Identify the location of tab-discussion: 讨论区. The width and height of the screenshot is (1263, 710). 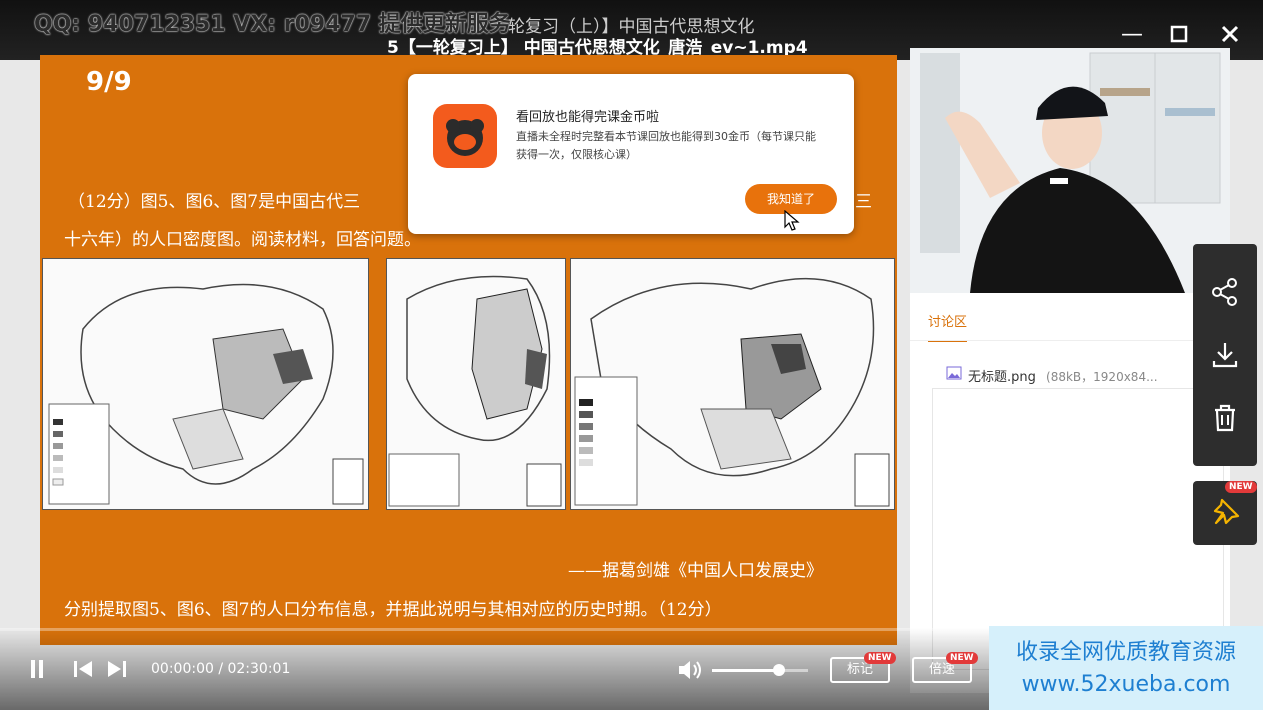
(948, 326).